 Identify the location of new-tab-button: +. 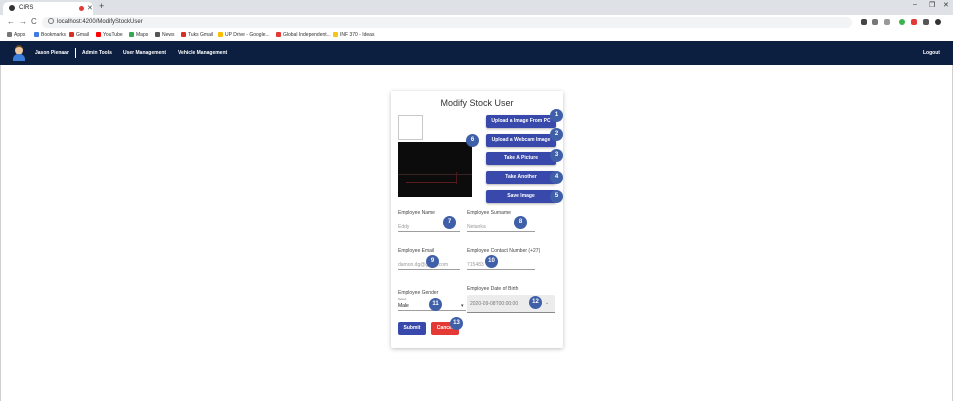
(101, 6).